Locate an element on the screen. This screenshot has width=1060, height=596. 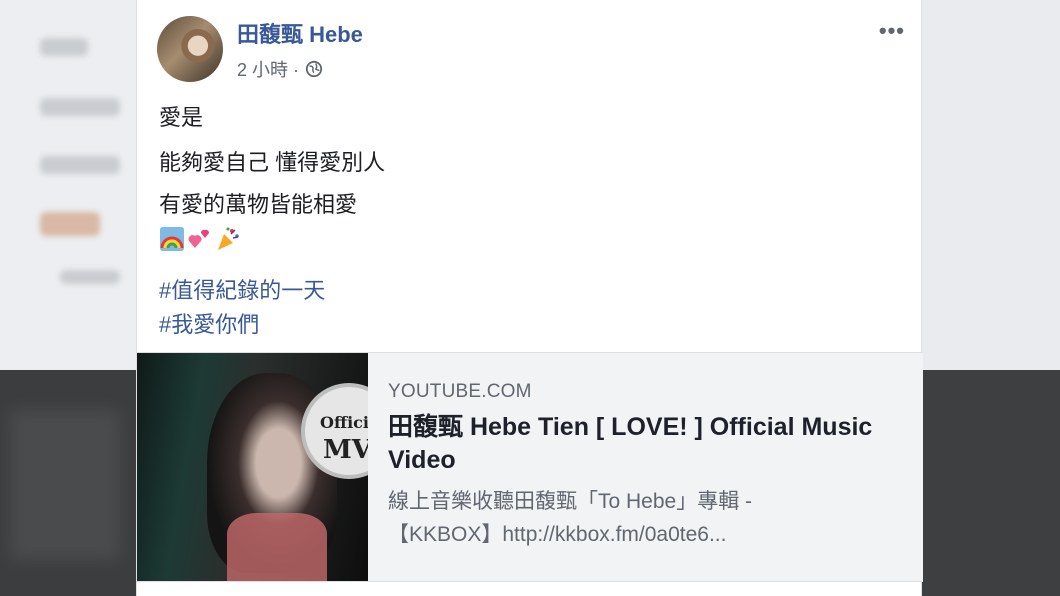
post-text-line: 有愛的萬物皆能相愛 is located at coordinates (258, 204).